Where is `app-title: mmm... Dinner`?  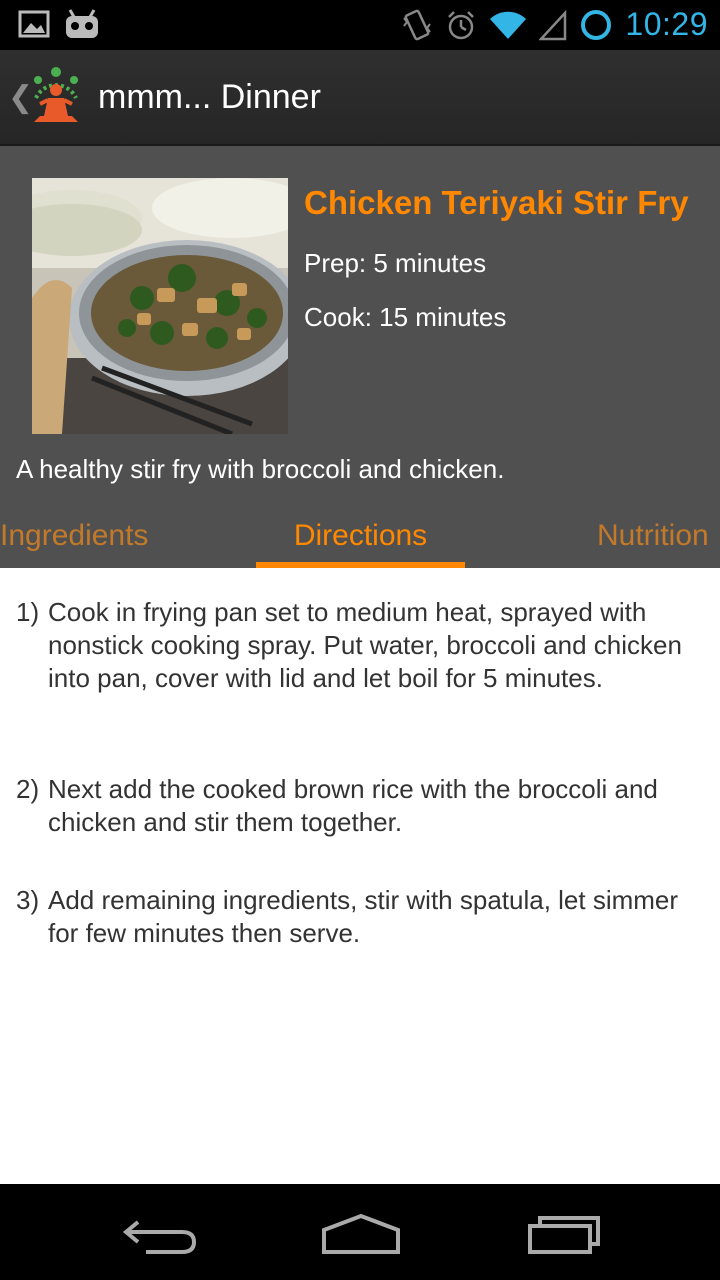 app-title: mmm... Dinner is located at coordinates (209, 97).